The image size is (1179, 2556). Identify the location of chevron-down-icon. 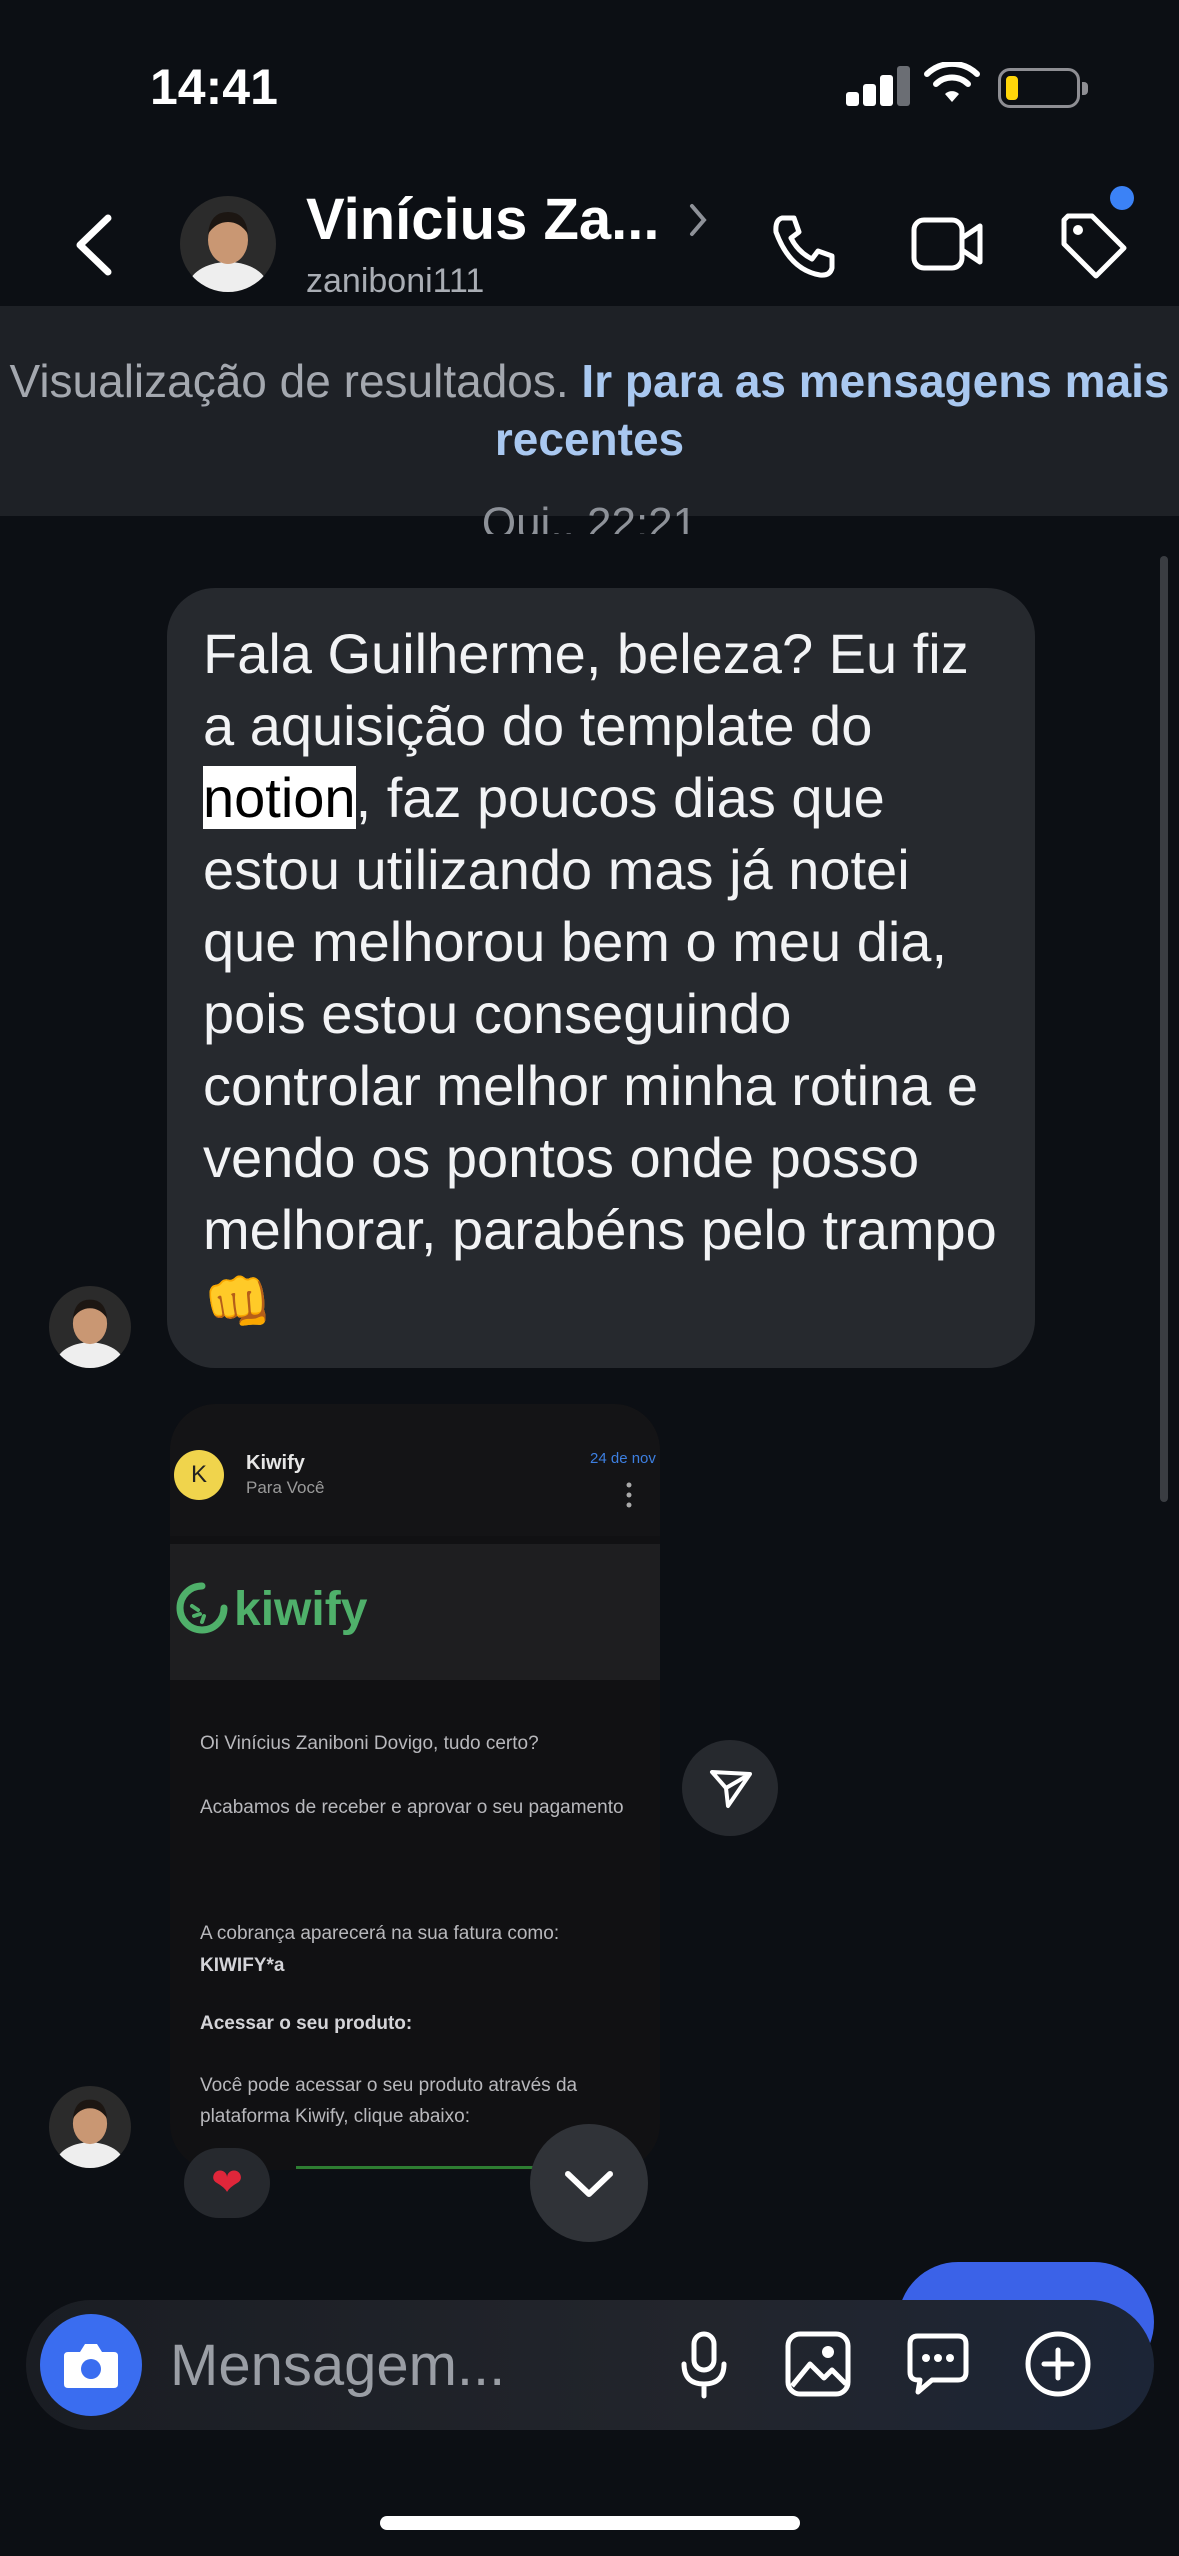
(589, 2184).